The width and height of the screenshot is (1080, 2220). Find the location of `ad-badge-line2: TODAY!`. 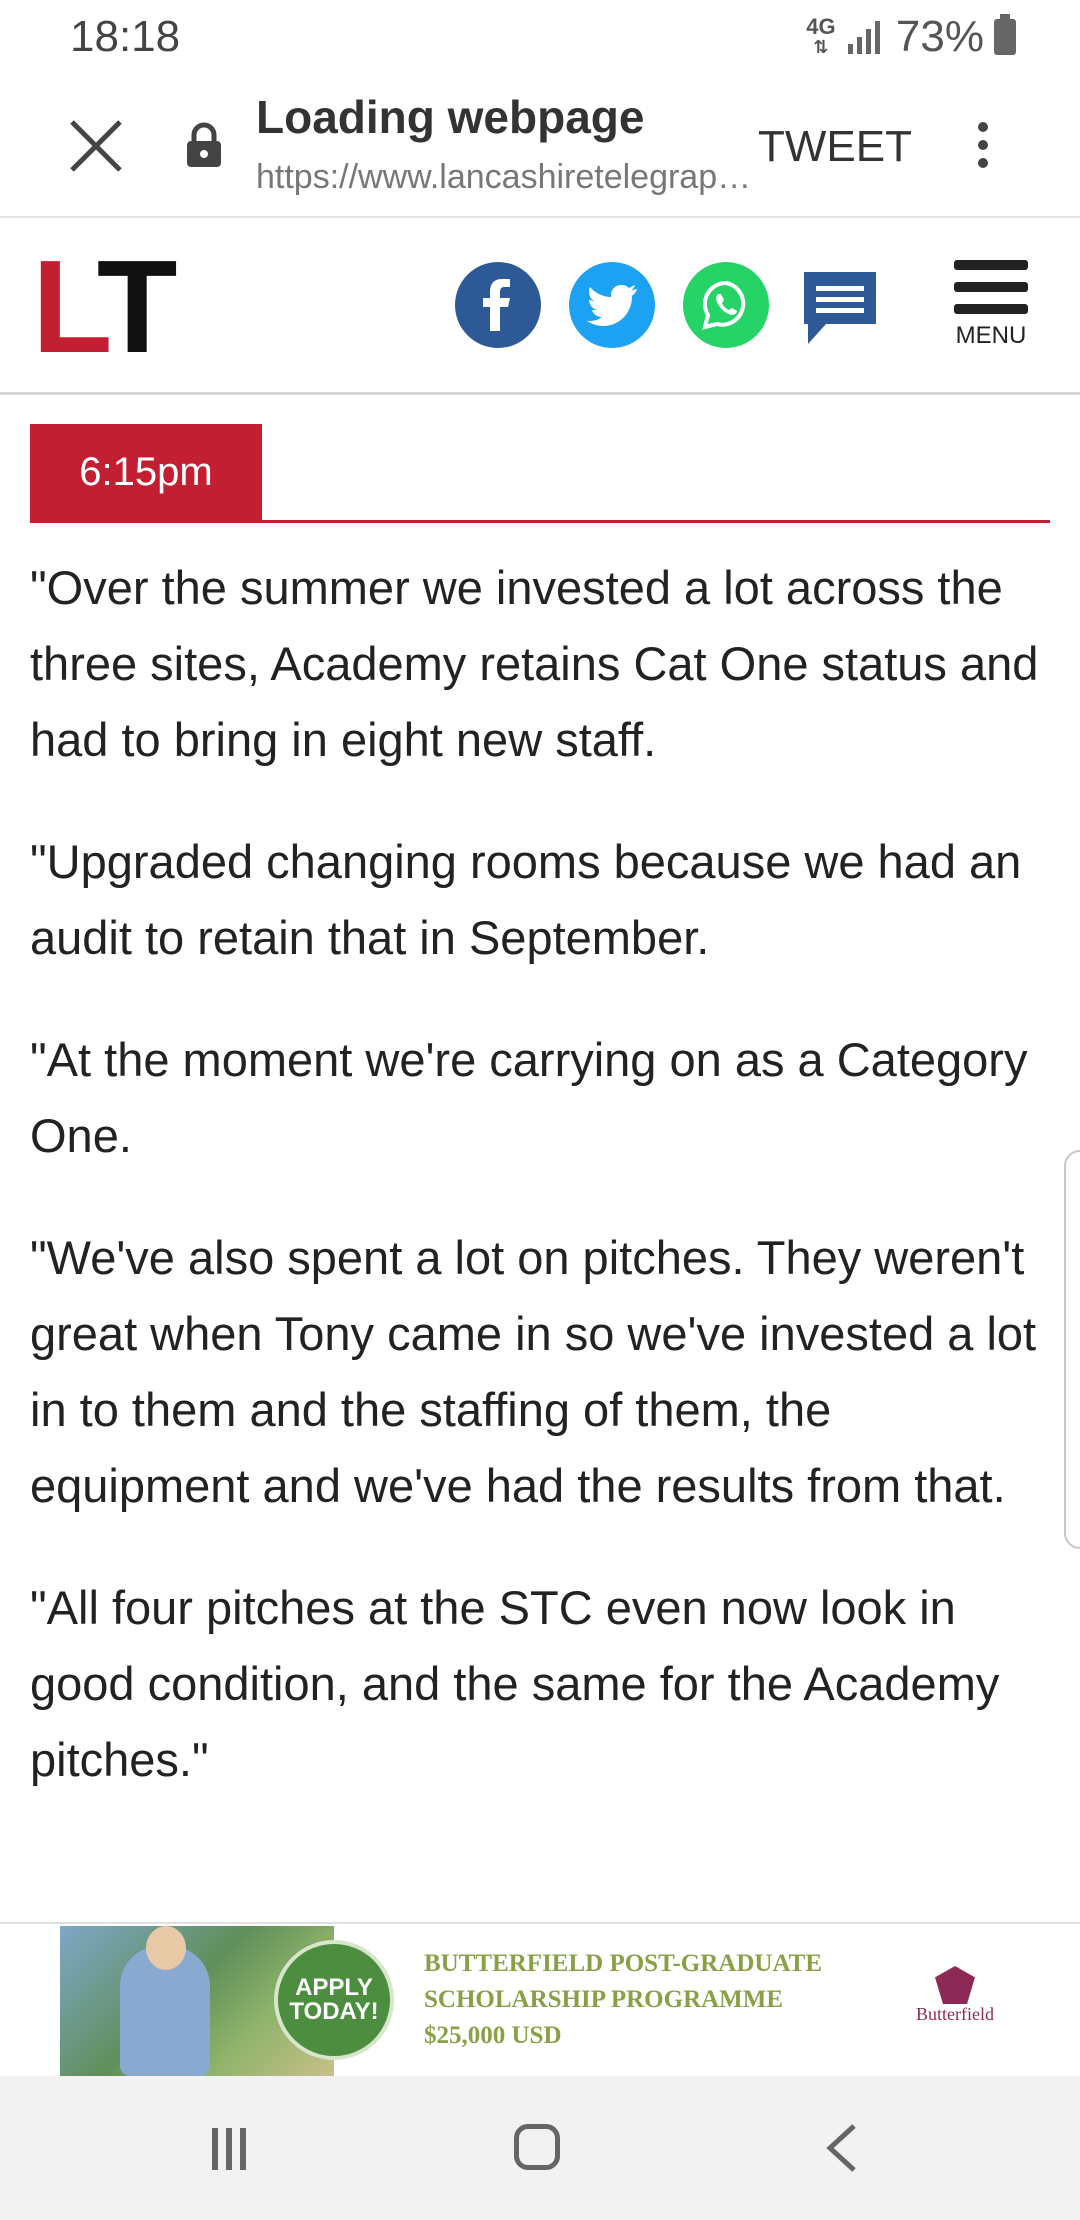

ad-badge-line2: TODAY! is located at coordinates (334, 2011).